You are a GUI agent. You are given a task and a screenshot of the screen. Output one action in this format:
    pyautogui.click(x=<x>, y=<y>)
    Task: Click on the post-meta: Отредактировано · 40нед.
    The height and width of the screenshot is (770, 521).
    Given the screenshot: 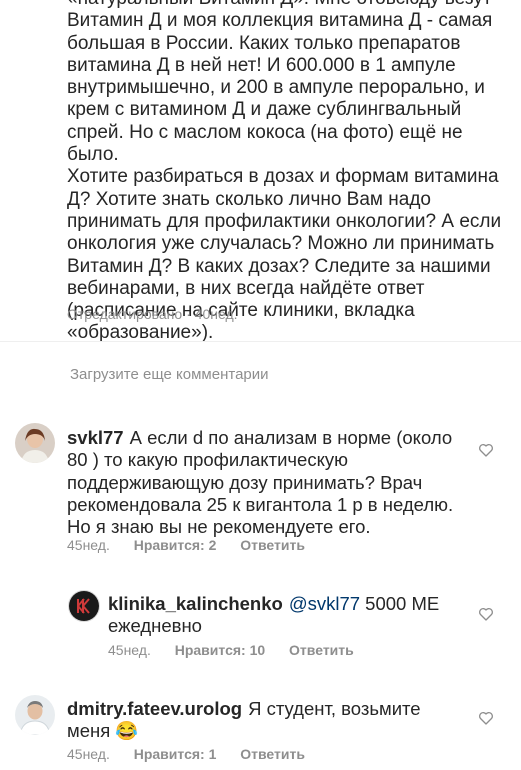 What is the action you would take?
    pyautogui.click(x=152, y=314)
    